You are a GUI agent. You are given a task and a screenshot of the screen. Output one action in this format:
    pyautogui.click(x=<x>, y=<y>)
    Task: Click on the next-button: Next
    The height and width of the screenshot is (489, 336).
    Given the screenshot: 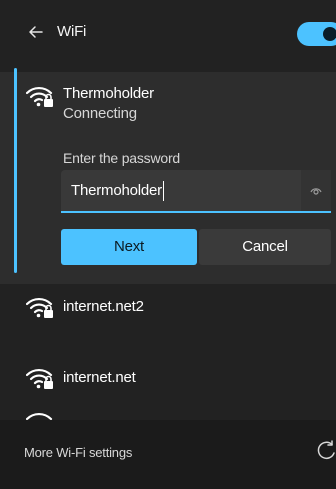 What is the action you would take?
    pyautogui.click(x=129, y=247)
    